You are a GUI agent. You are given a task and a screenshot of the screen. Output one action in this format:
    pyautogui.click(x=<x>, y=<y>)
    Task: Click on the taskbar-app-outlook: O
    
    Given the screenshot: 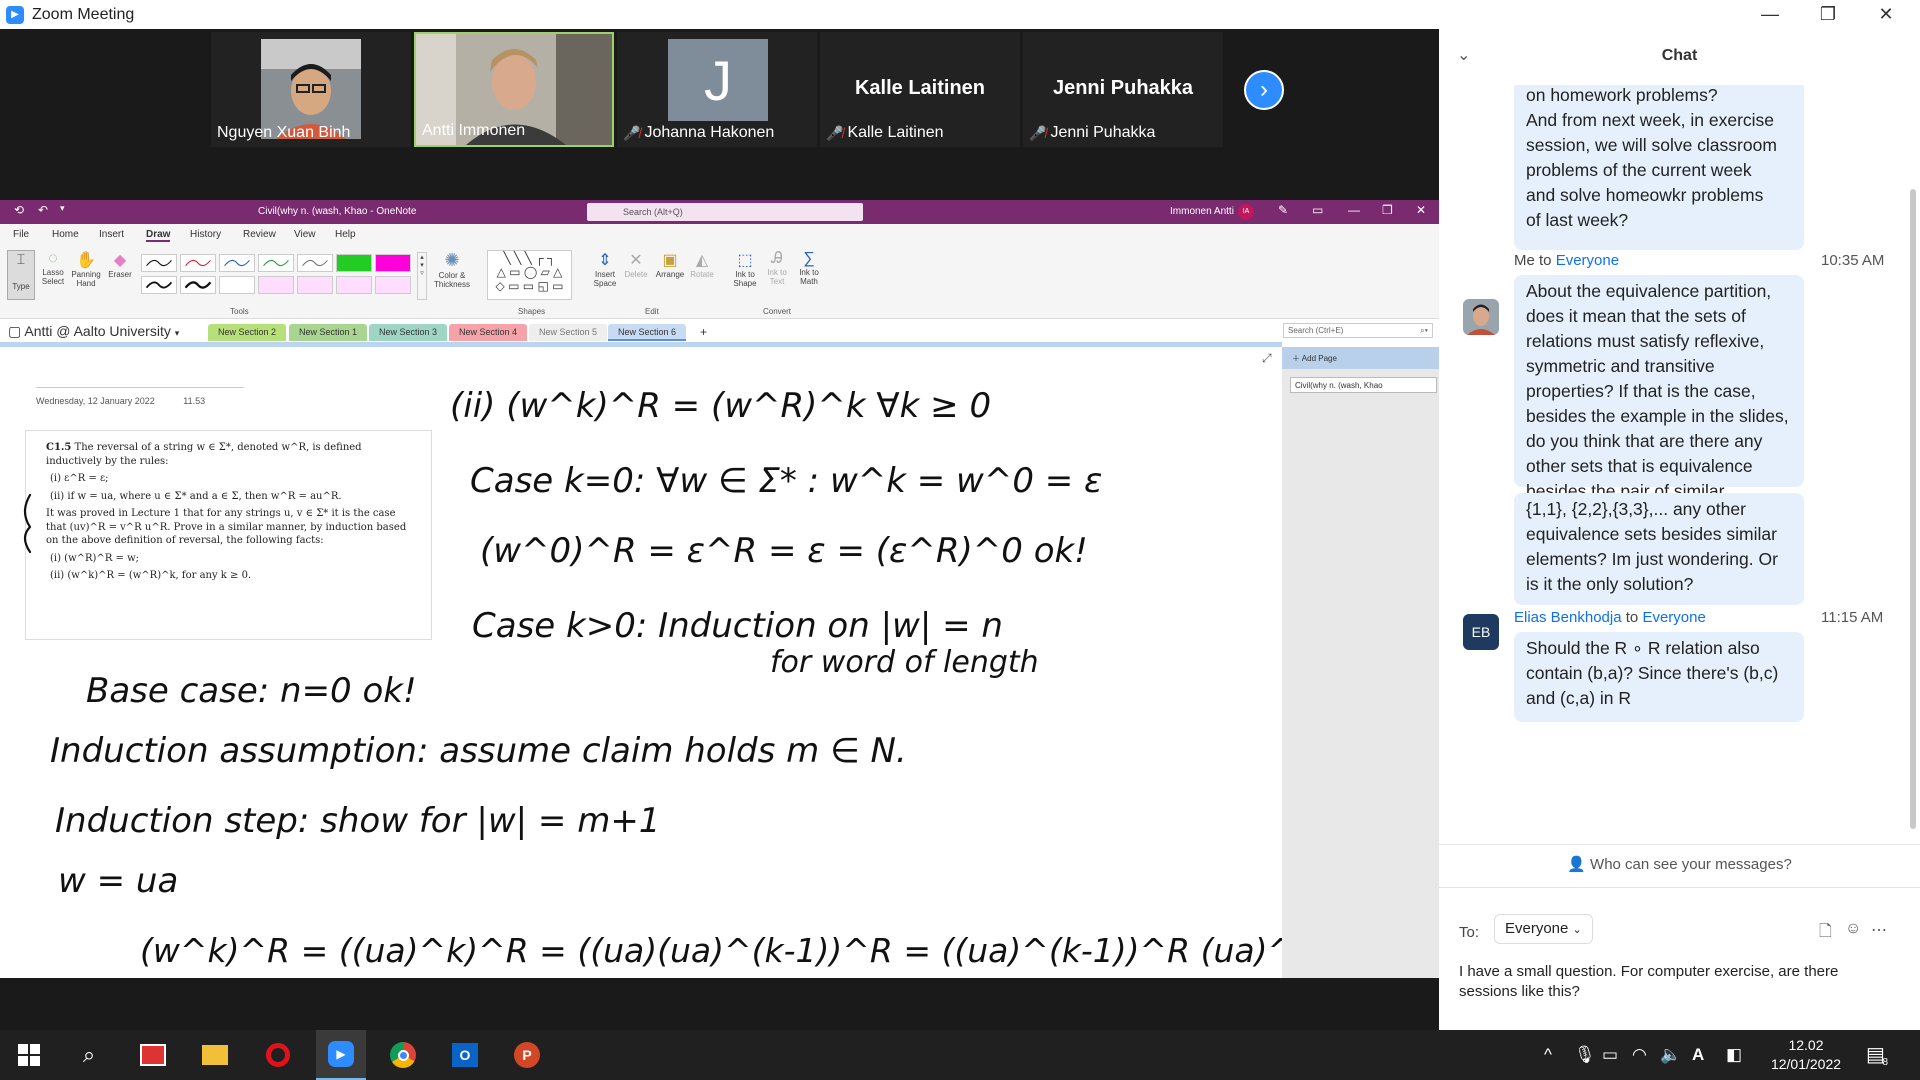 What is the action you would take?
    pyautogui.click(x=465, y=1055)
    